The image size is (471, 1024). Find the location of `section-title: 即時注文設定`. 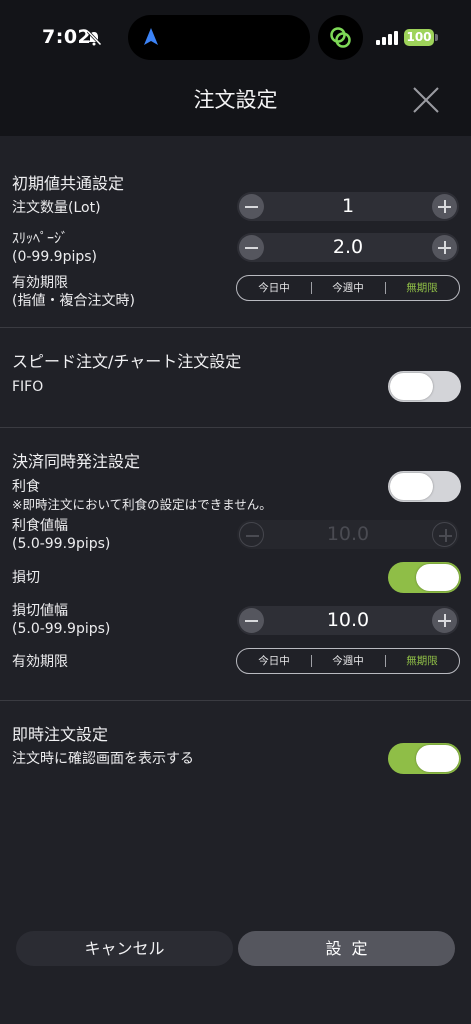

section-title: 即時注文設定 is located at coordinates (60, 734).